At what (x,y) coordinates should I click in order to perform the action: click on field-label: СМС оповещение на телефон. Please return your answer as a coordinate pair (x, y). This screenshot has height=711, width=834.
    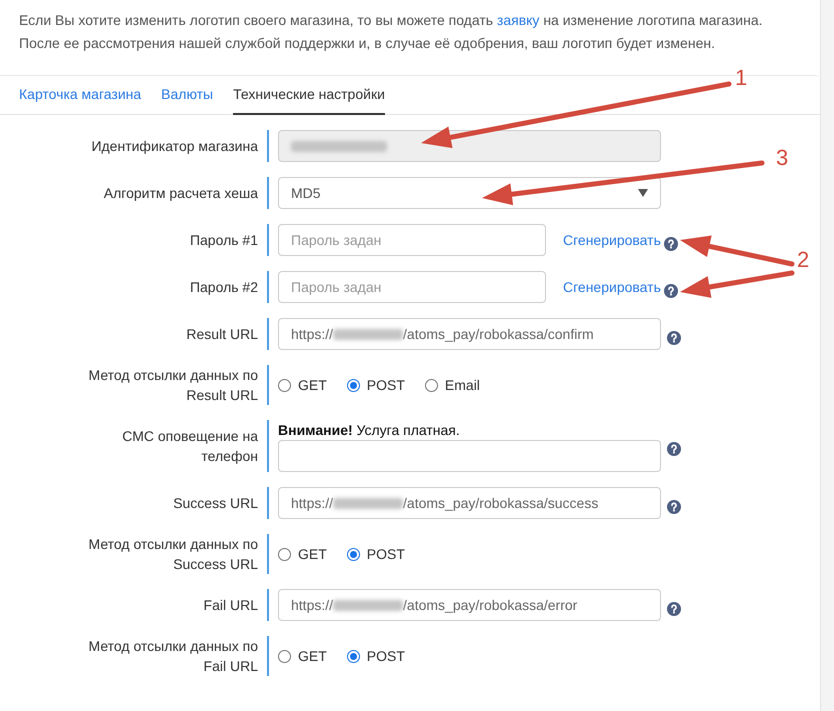
    Looking at the image, I should click on (190, 446).